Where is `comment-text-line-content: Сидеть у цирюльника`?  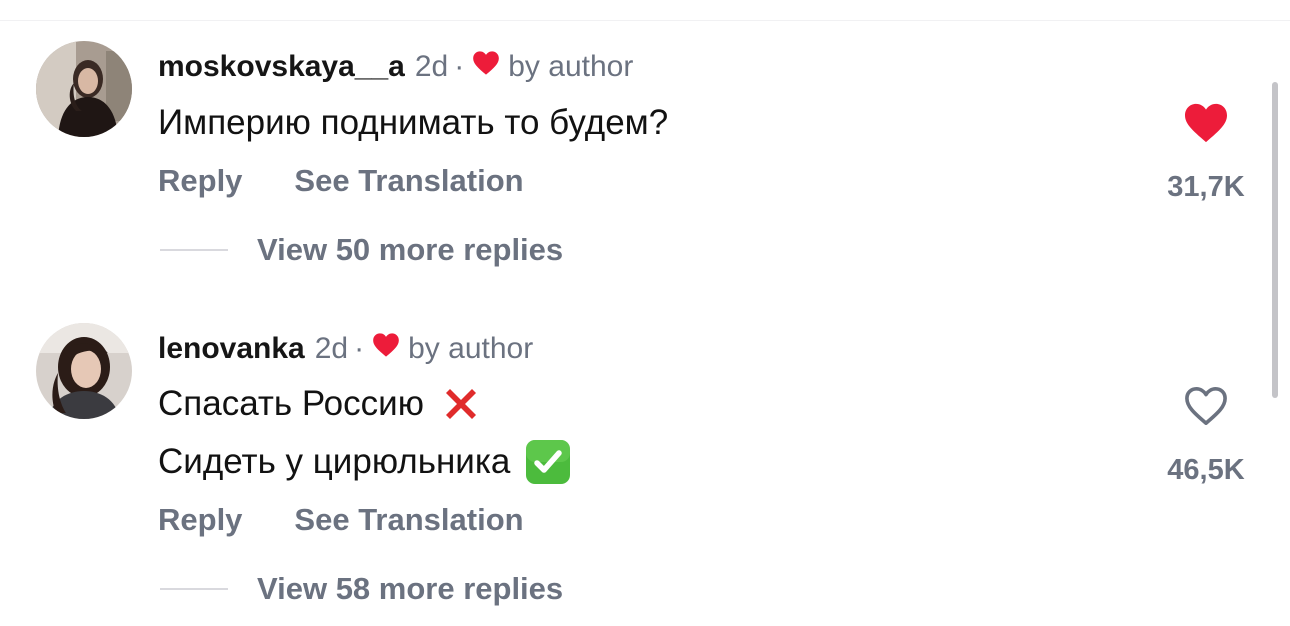
comment-text-line-content: Сидеть у цирюльника is located at coordinates (334, 461).